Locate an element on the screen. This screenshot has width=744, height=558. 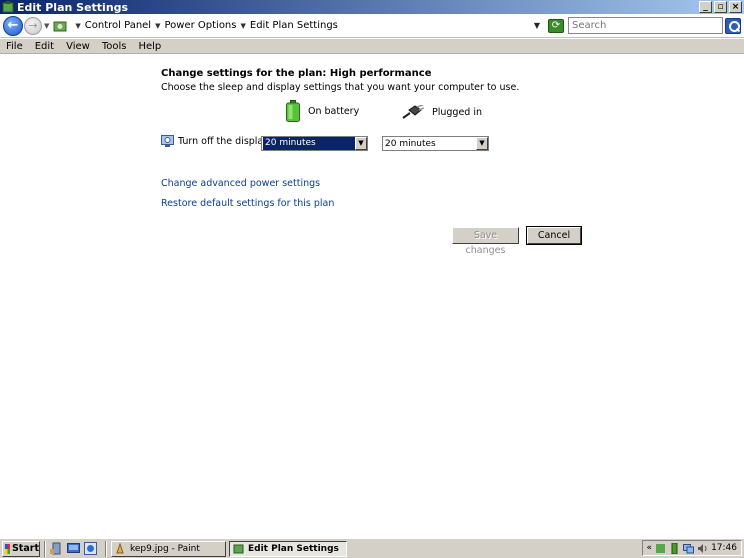
search-input is located at coordinates (645, 25).